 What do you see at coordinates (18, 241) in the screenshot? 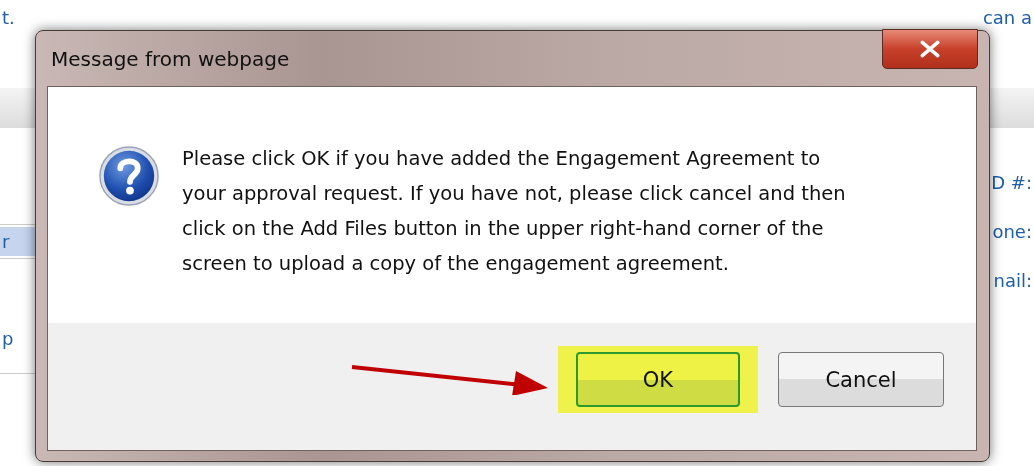
I see `row-label: r` at bounding box center [18, 241].